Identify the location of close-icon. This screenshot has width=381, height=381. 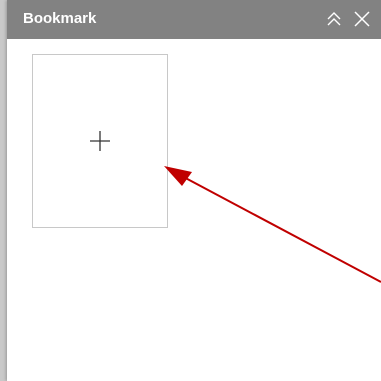
(362, 19).